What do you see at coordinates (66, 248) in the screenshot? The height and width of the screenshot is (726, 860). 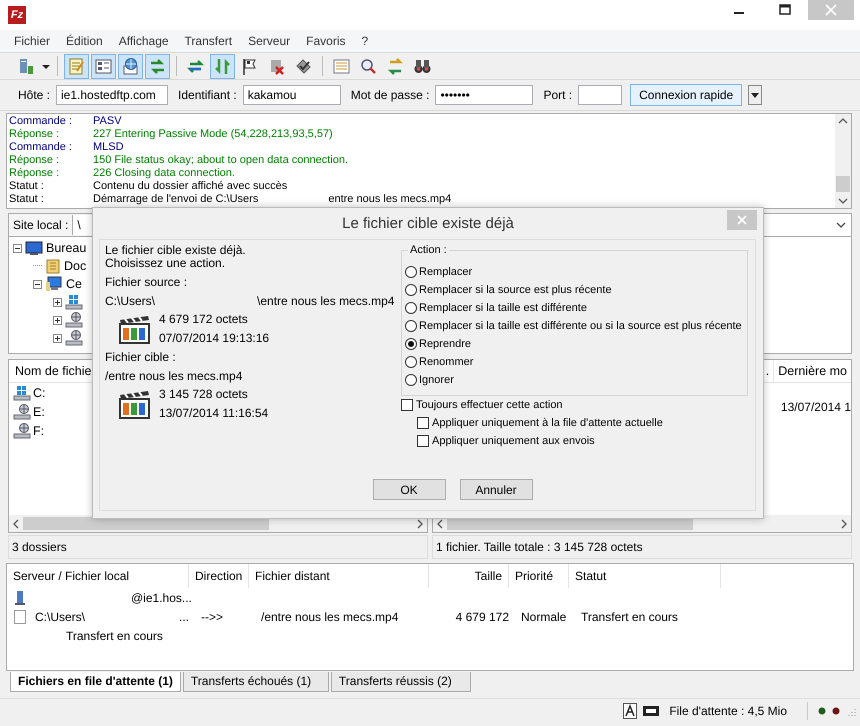 I see `tree-item: Bureau` at bounding box center [66, 248].